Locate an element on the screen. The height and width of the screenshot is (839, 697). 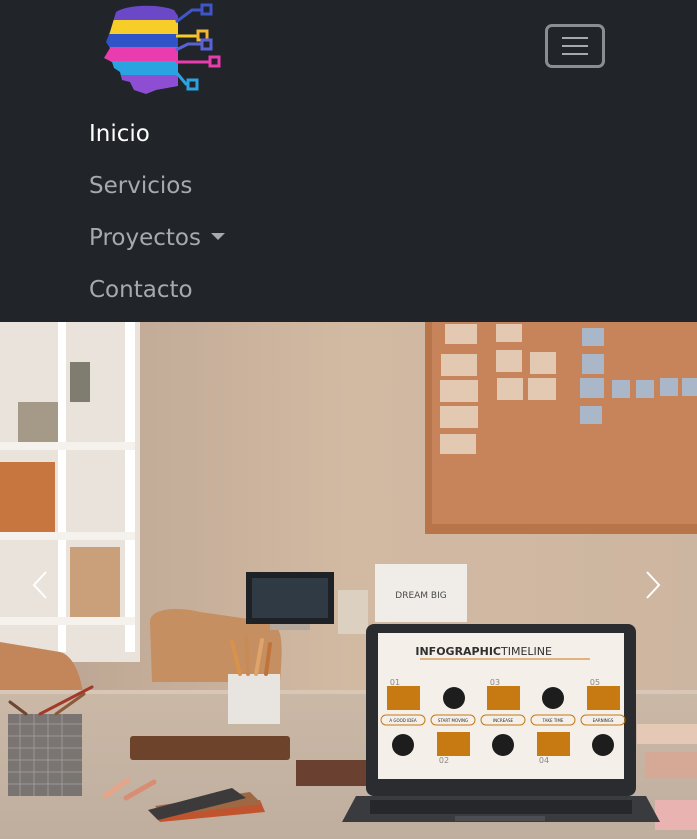
nav-item-label: Servicios is located at coordinates (141, 186).